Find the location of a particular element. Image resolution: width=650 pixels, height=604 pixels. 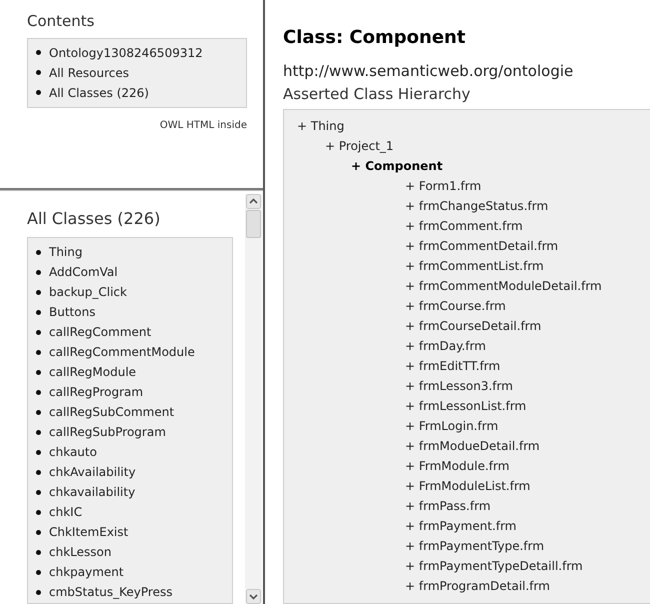

list-link: ChkItemExist is located at coordinates (88, 532).